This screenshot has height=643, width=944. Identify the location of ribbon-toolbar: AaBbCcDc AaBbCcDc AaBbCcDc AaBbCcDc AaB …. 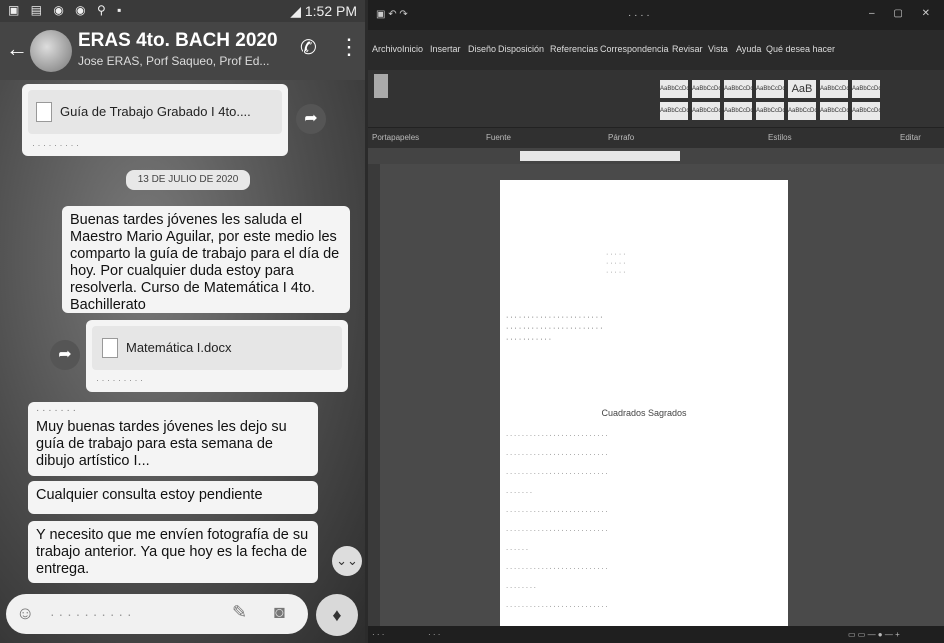
(656, 99).